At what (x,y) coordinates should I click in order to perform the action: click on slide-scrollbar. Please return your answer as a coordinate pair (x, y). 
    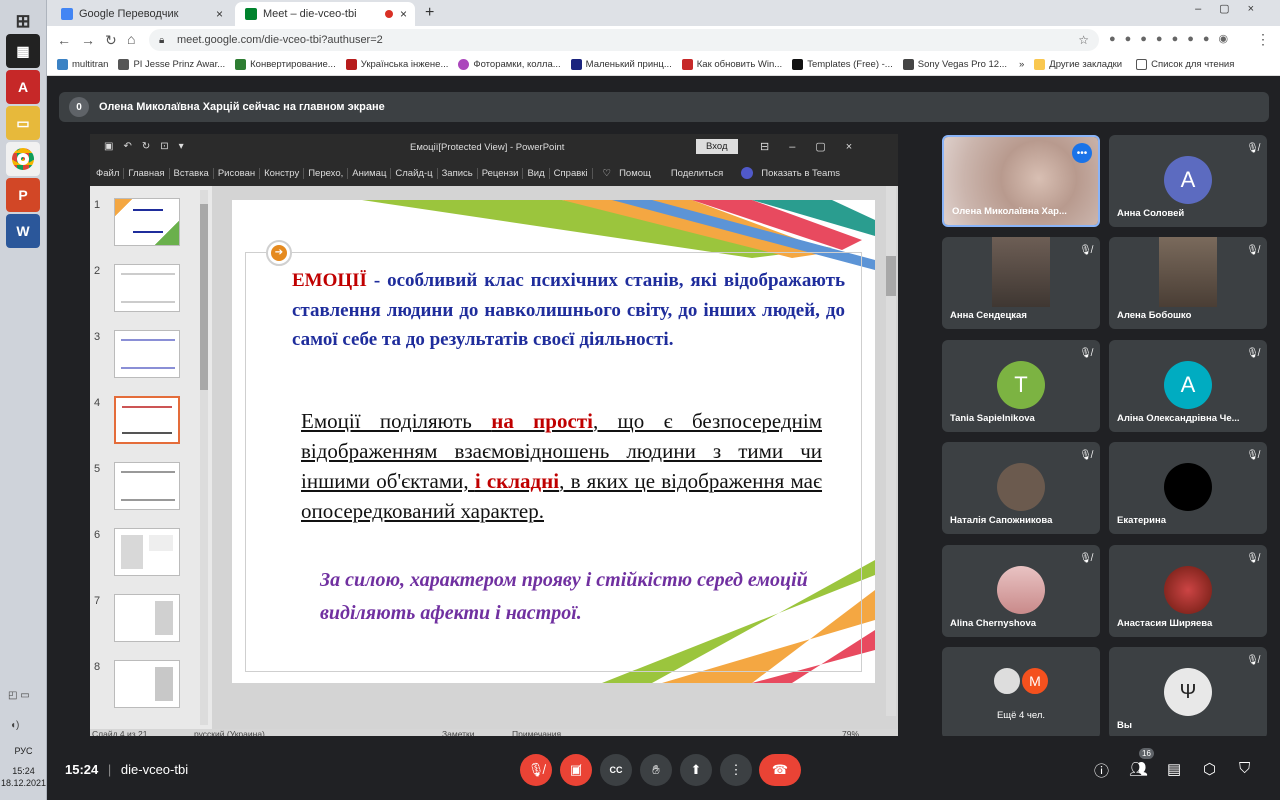
    Looking at the image, I should click on (891, 451).